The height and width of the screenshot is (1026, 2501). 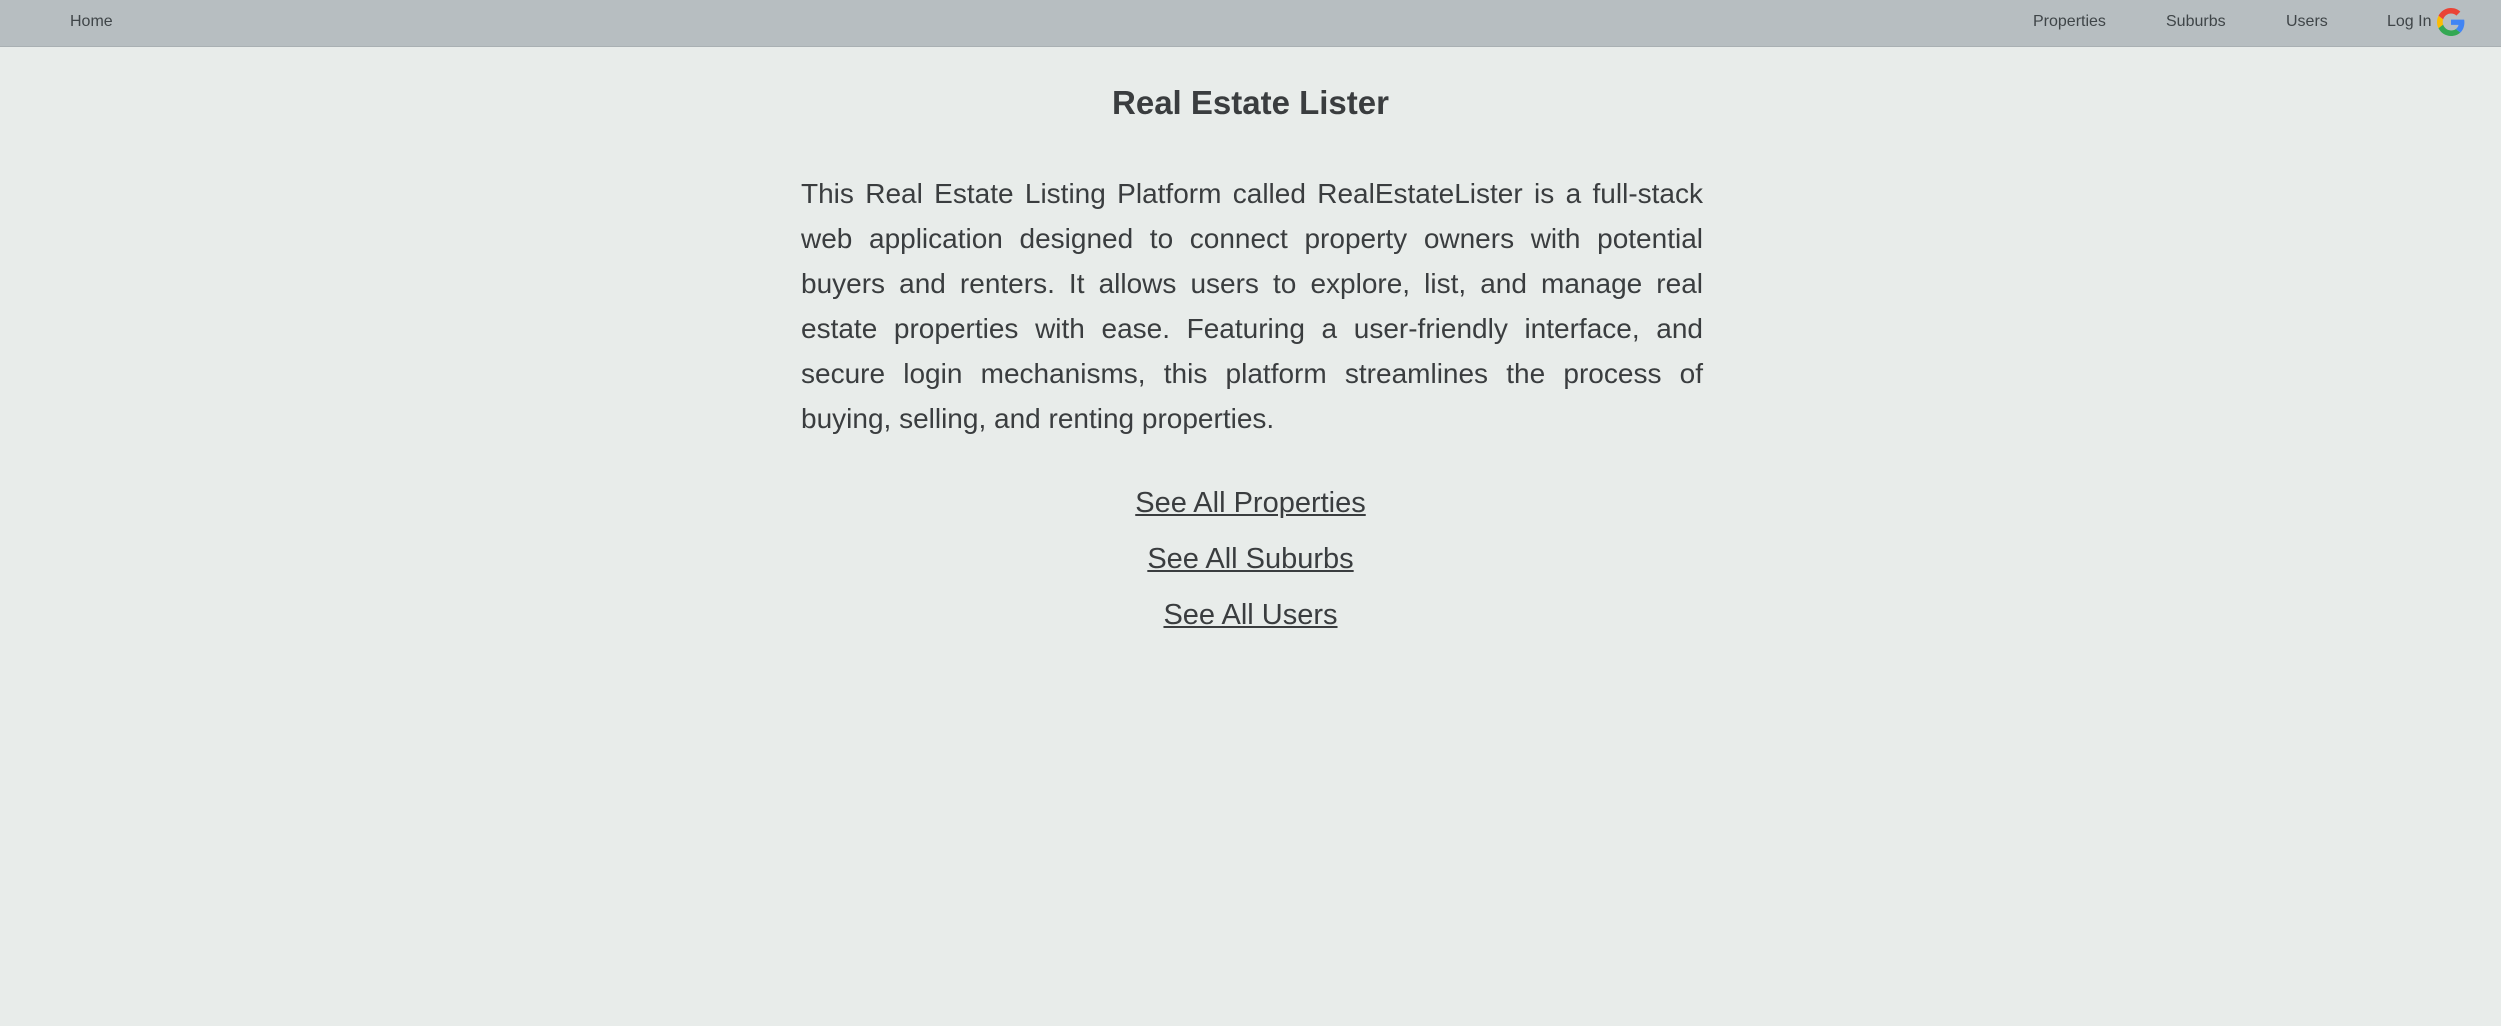 I want to click on nav-users-link: Users, so click(x=2307, y=22).